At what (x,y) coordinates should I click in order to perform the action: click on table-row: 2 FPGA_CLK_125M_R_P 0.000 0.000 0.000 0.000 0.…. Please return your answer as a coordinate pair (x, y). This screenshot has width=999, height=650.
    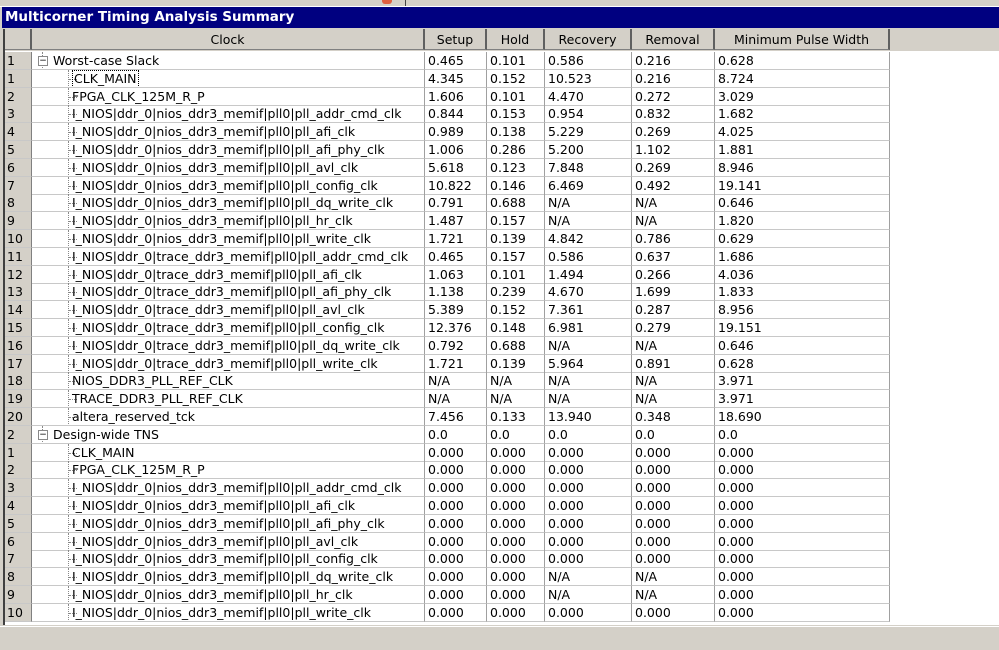
    Looking at the image, I should click on (448, 470).